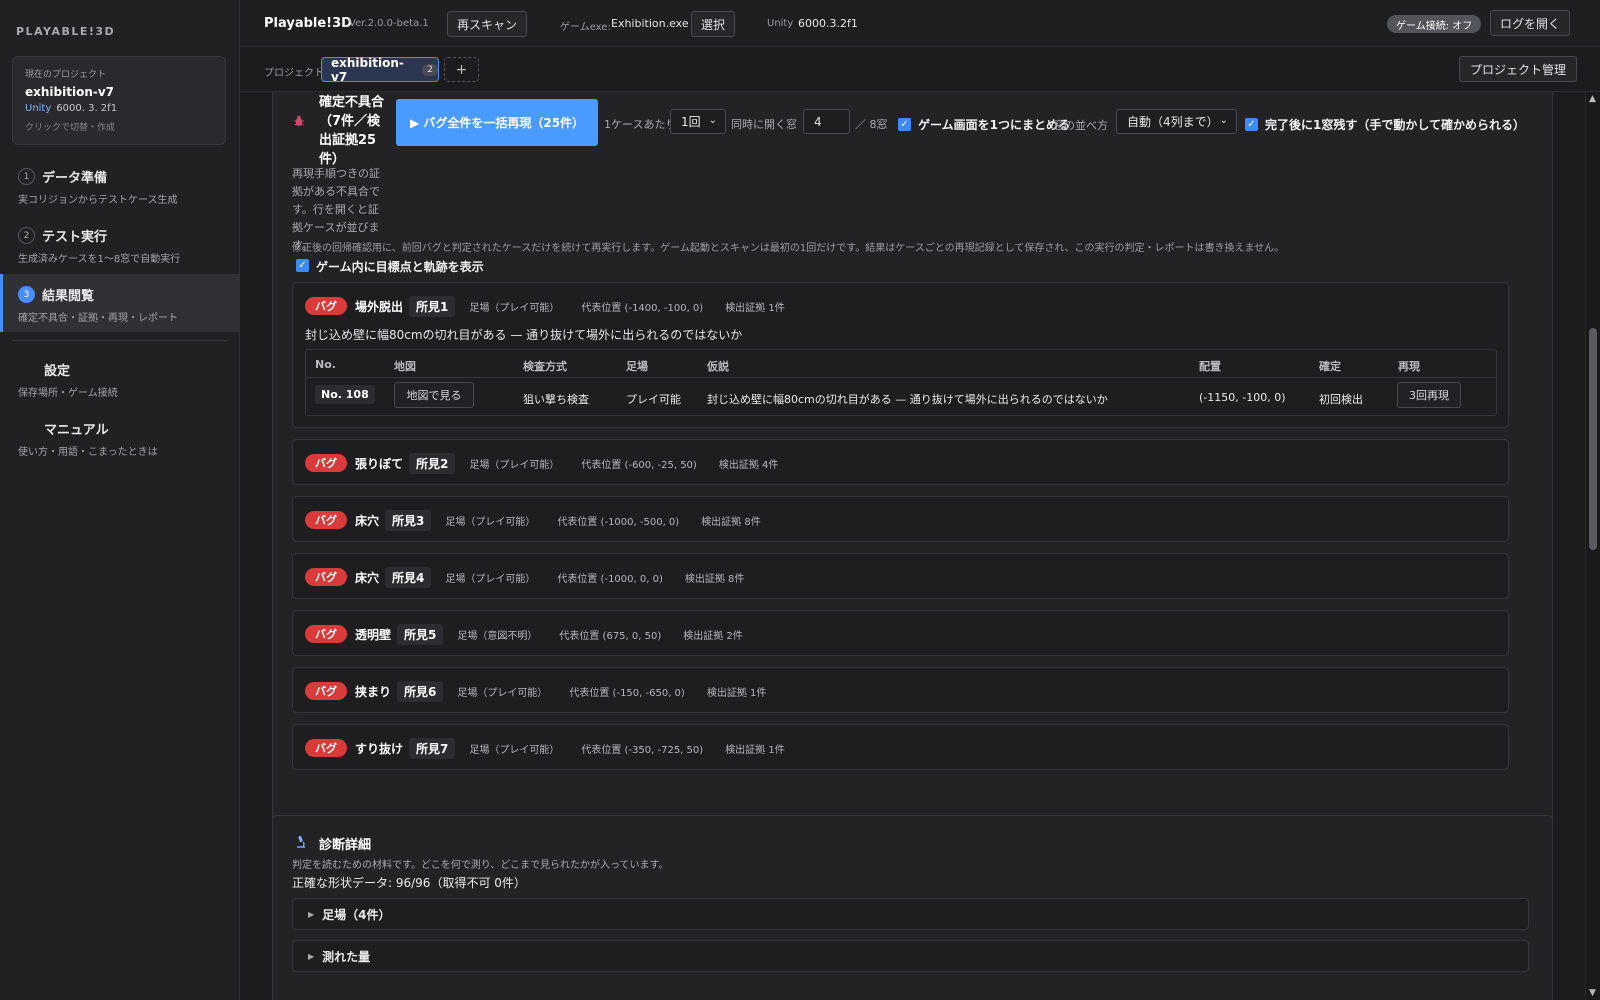  I want to click on bug-evidence: 検出証拠 2件, so click(713, 636).